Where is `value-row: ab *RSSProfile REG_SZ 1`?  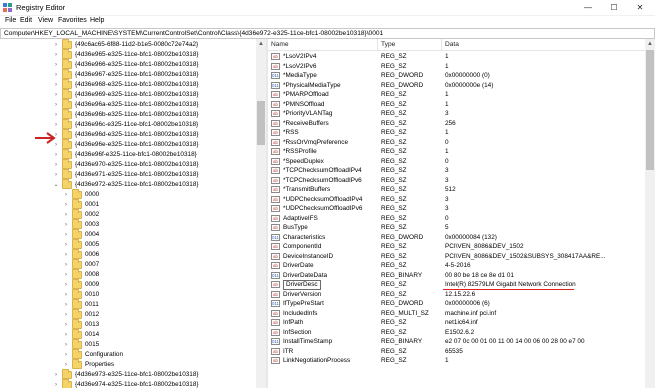
value-row: ab *RSSProfile REG_SZ 1 is located at coordinates (456, 152).